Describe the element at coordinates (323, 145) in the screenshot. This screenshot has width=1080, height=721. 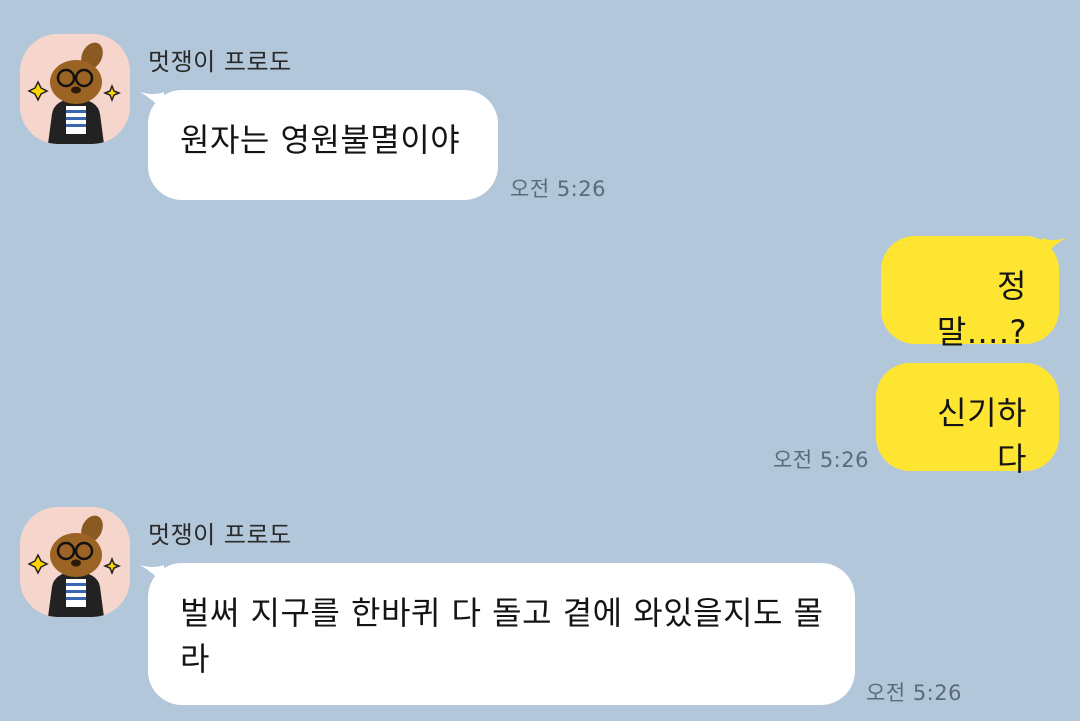
I see `message-bubble: 원자는 영원불멸이야` at that location.